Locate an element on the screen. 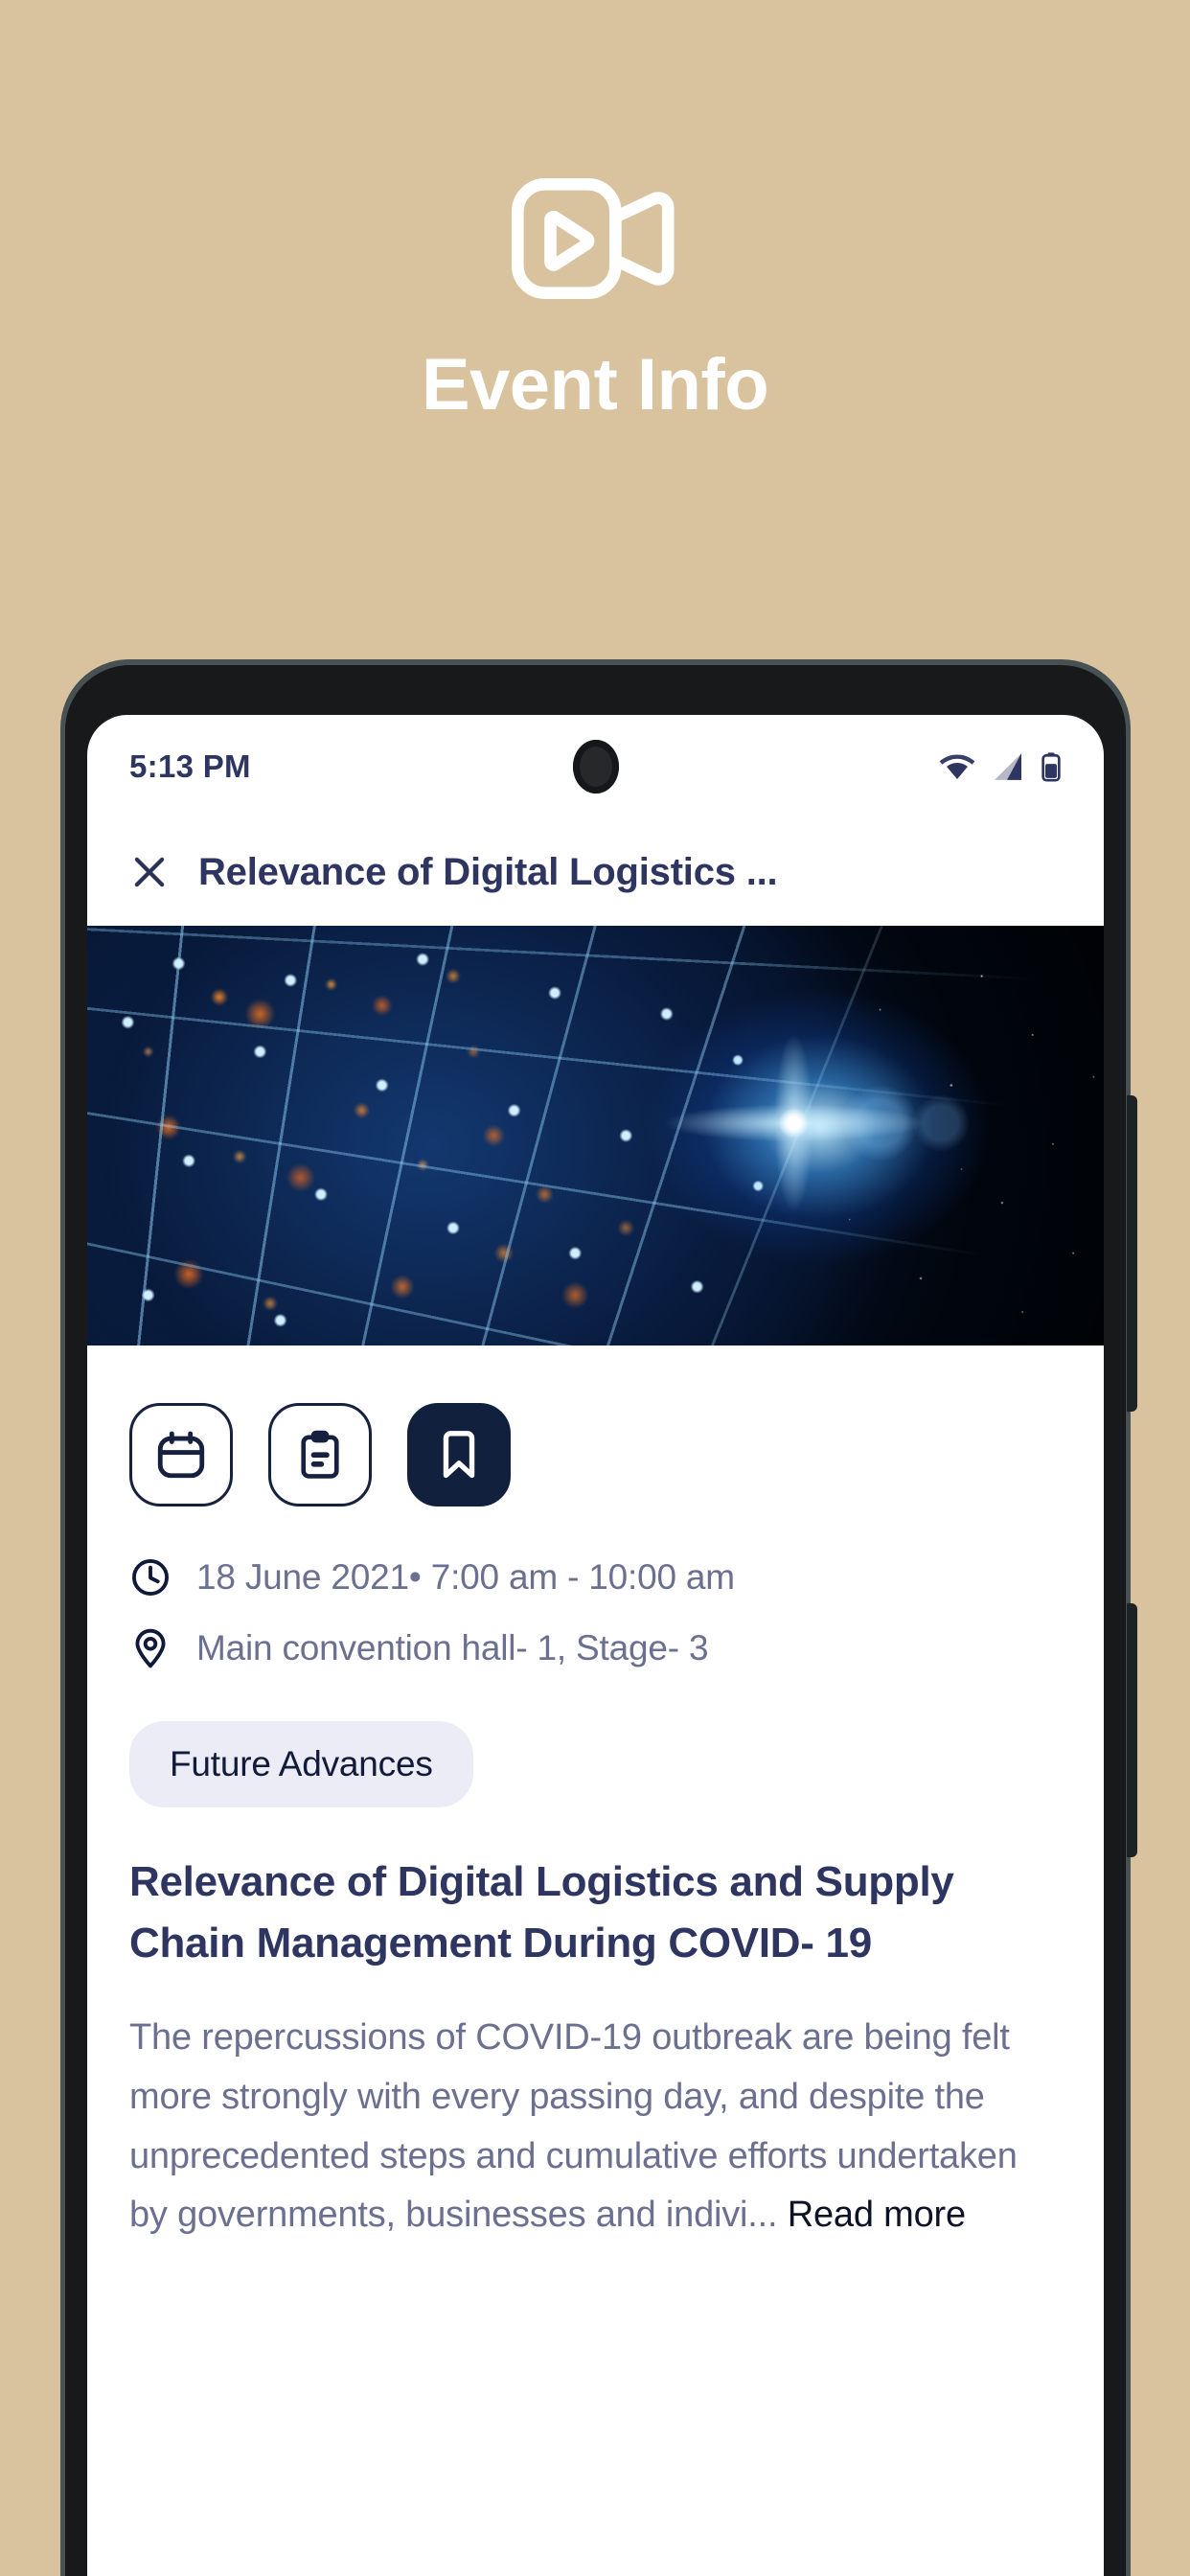 This screenshot has width=1190, height=2576. promo-title: Event Info is located at coordinates (595, 385).